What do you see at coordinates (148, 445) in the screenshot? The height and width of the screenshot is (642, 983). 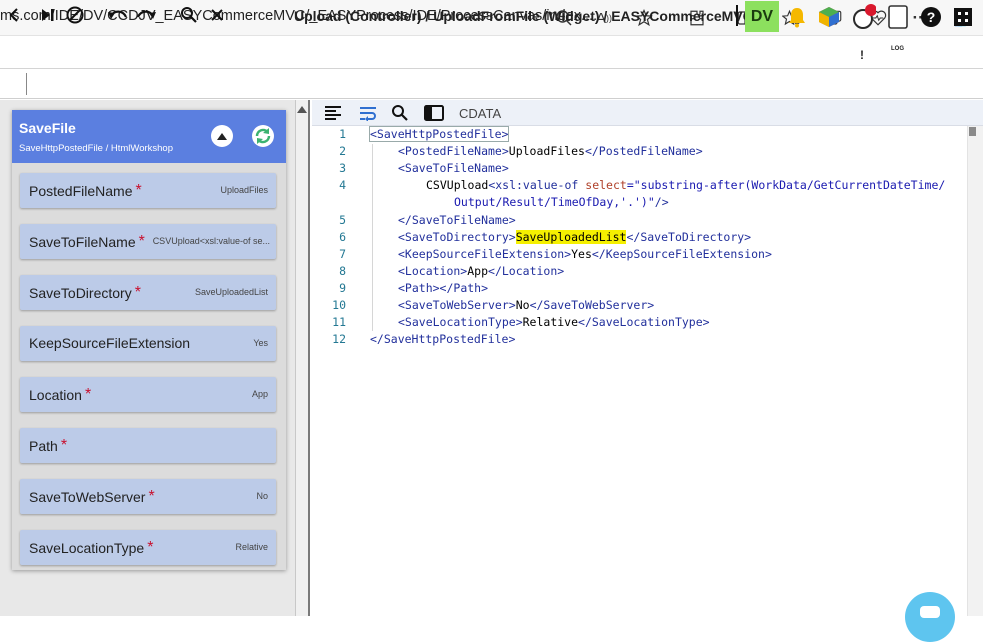 I see `property-row-path: Path *` at bounding box center [148, 445].